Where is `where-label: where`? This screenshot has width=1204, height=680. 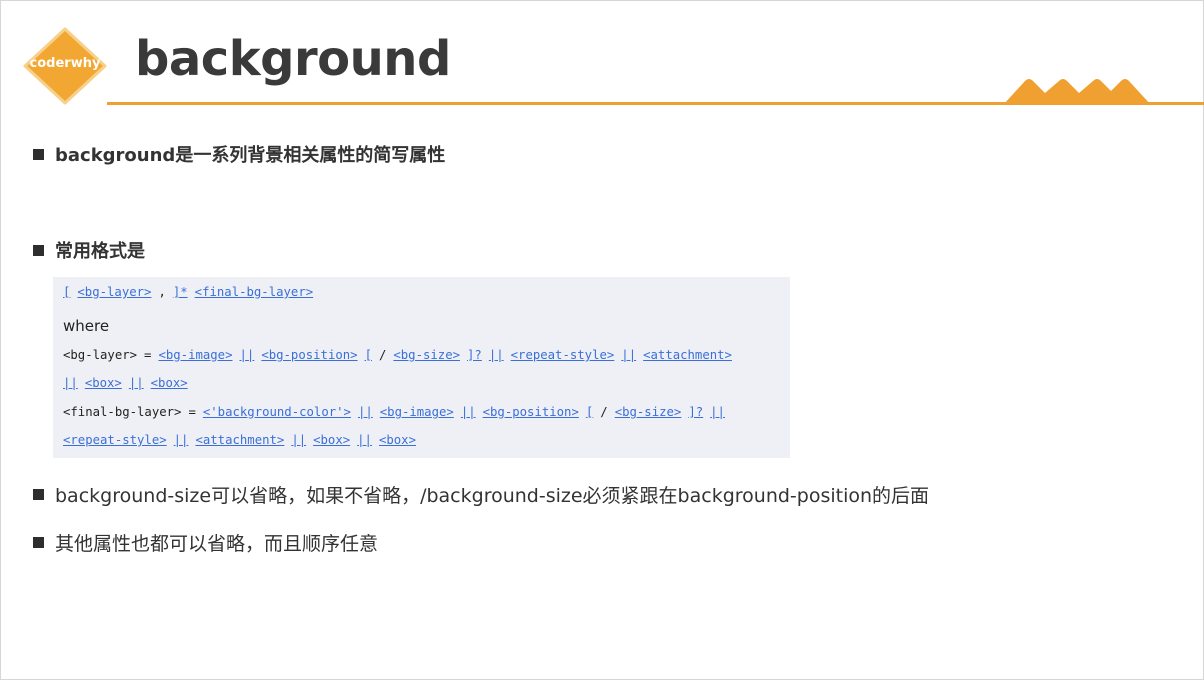 where-label: where is located at coordinates (86, 326).